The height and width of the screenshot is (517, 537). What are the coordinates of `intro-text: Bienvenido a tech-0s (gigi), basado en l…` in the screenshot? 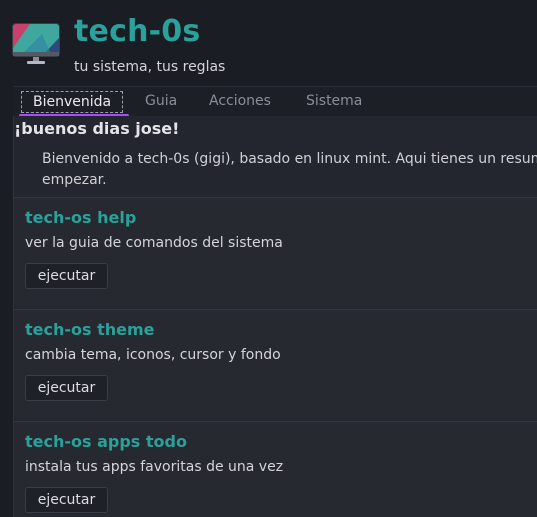 It's located at (289, 170).